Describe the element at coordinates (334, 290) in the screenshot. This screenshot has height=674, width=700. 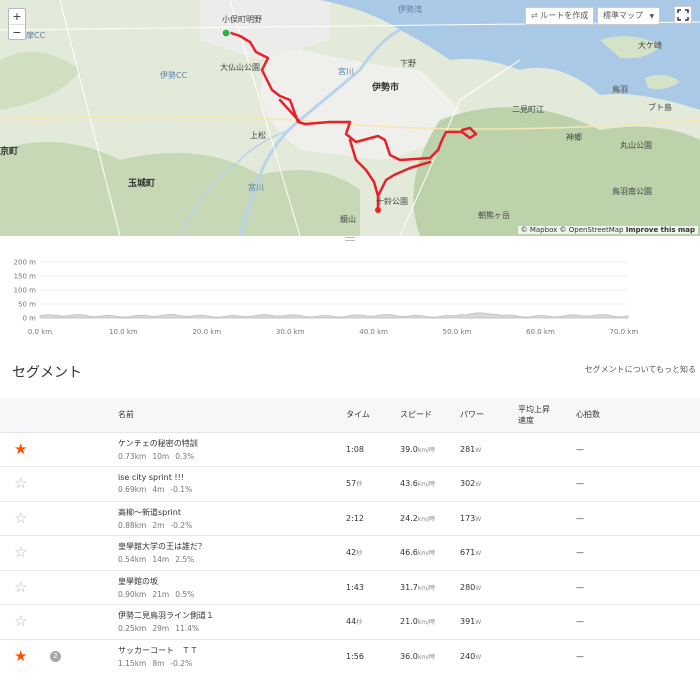
I see `elevation-grid` at that location.